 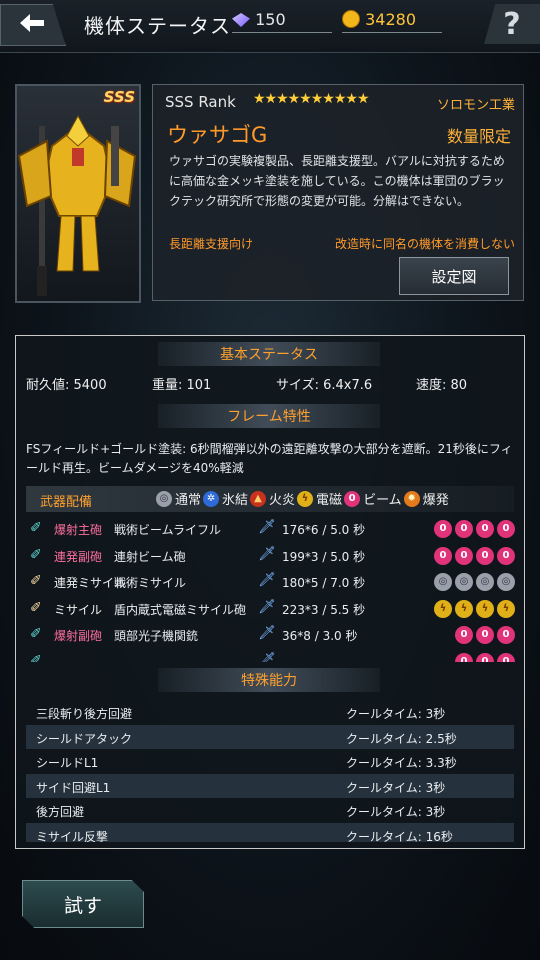 What do you see at coordinates (324, 385) in the screenshot?
I see `size-stat: サイズ: 6.4x7.6` at bounding box center [324, 385].